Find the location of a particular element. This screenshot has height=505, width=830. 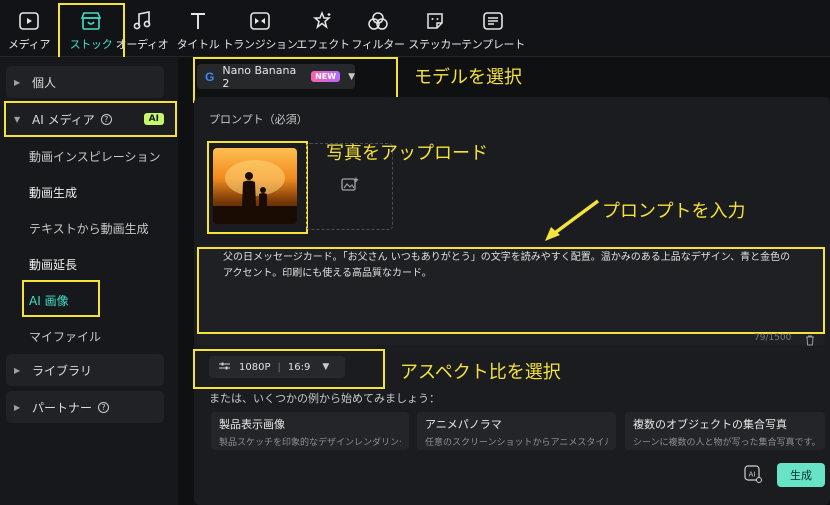

sidebar-item-library: ▶ ライブラリ is located at coordinates (85, 370).